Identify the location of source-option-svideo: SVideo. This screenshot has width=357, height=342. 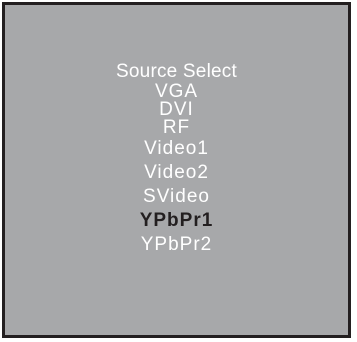
(176, 197).